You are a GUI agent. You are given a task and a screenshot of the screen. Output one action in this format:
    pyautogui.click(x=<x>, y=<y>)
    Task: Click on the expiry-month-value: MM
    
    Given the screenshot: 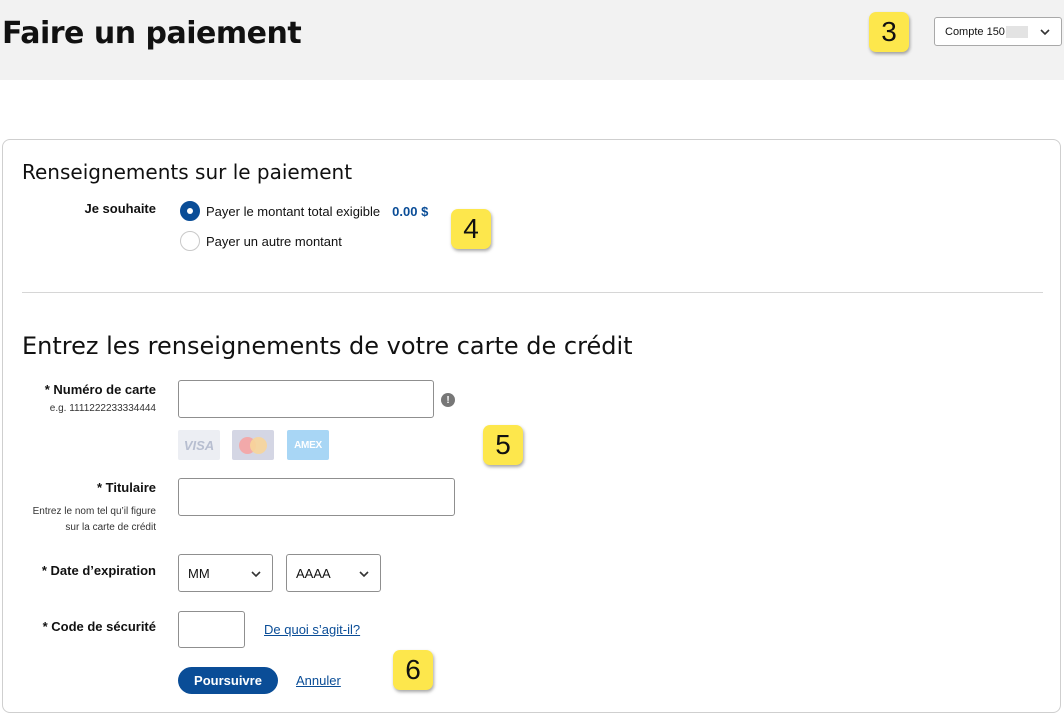 What is the action you would take?
    pyautogui.click(x=199, y=573)
    